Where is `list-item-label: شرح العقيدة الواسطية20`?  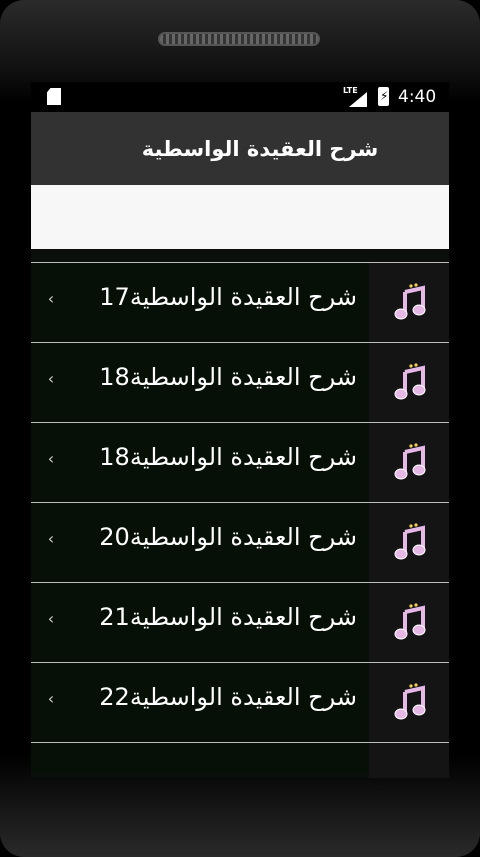
list-item-label: شرح العقيدة الواسطية20 is located at coordinates (228, 537).